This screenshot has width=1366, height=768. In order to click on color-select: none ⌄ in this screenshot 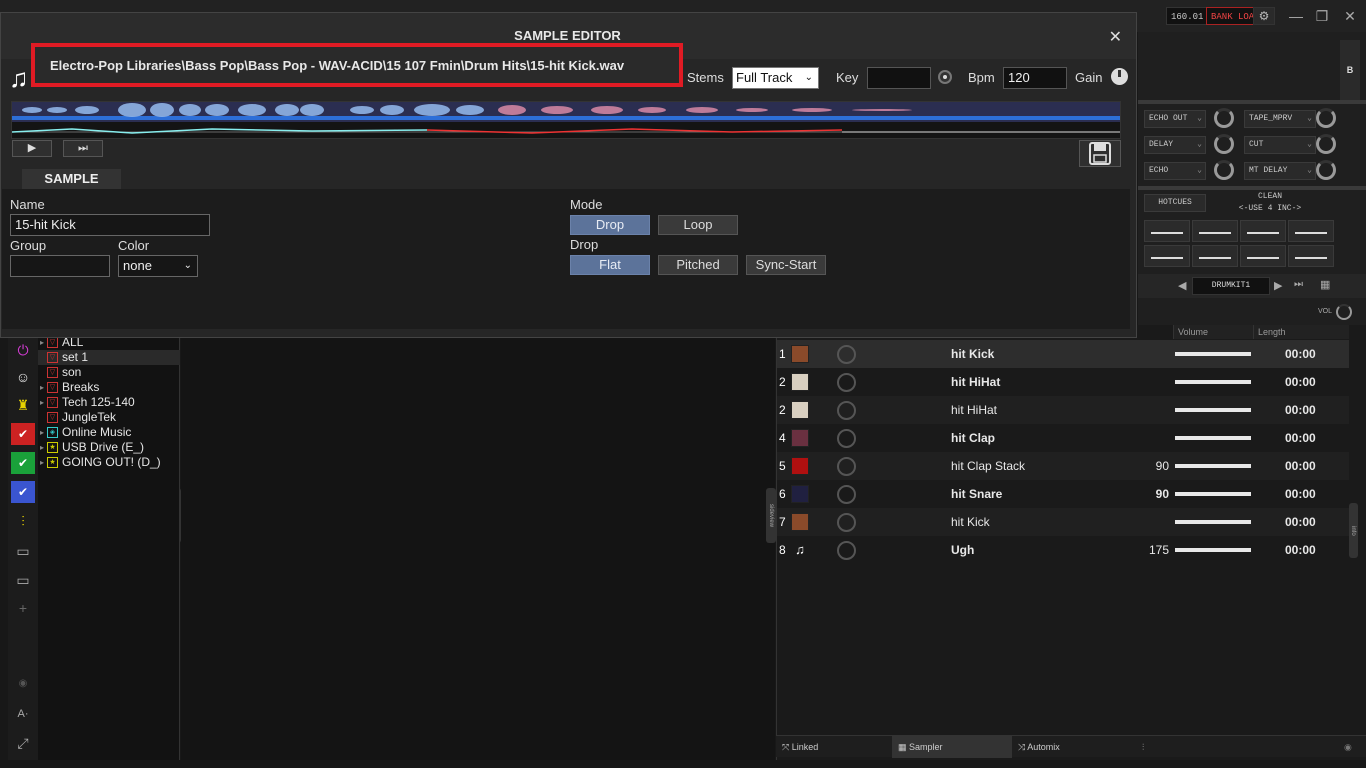, I will do `click(158, 266)`.